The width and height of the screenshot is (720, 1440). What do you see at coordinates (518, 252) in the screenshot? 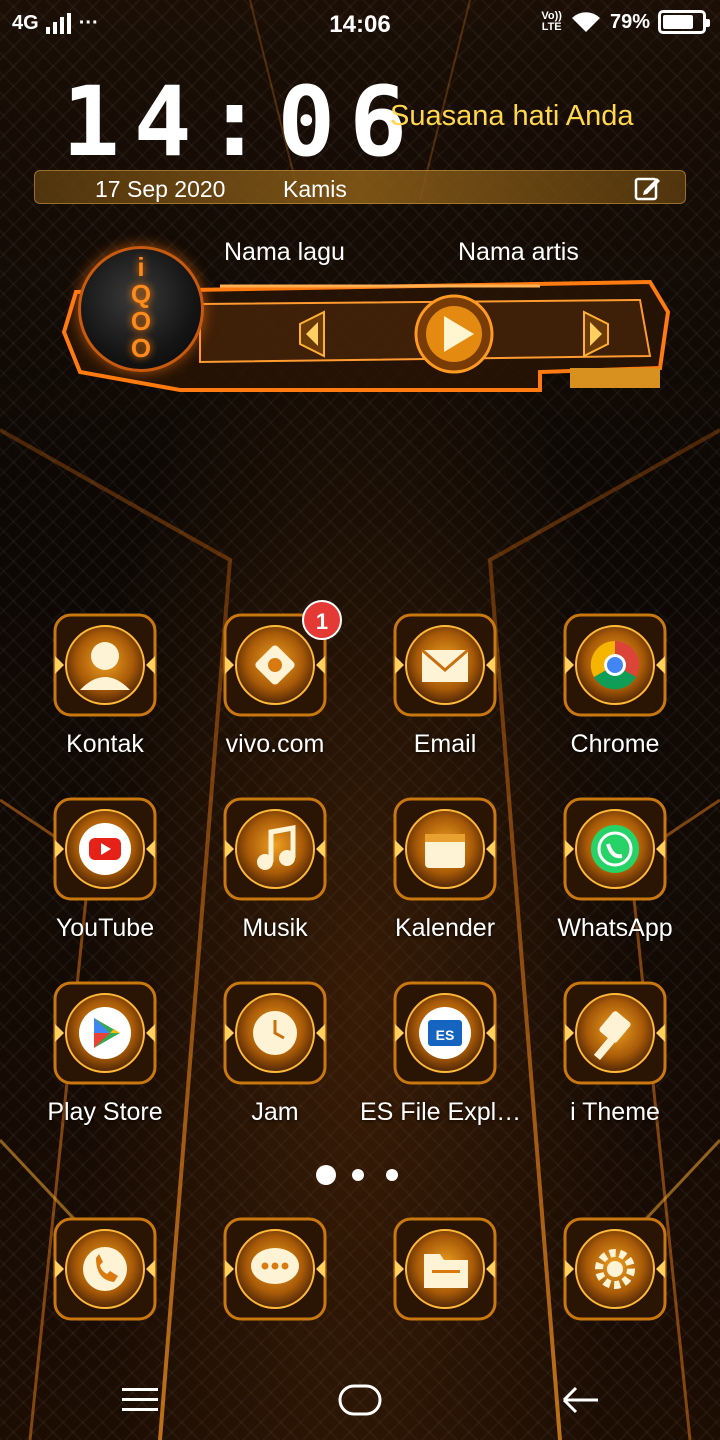
I see `artist-name: Nama artis` at bounding box center [518, 252].